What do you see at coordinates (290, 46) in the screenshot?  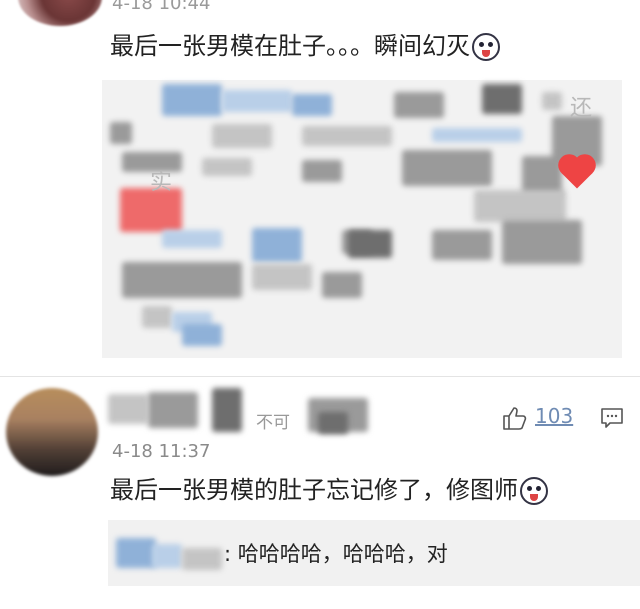 I see `comment-text-content: 最后一张男模在肚子。。。瞬间幻灭` at bounding box center [290, 46].